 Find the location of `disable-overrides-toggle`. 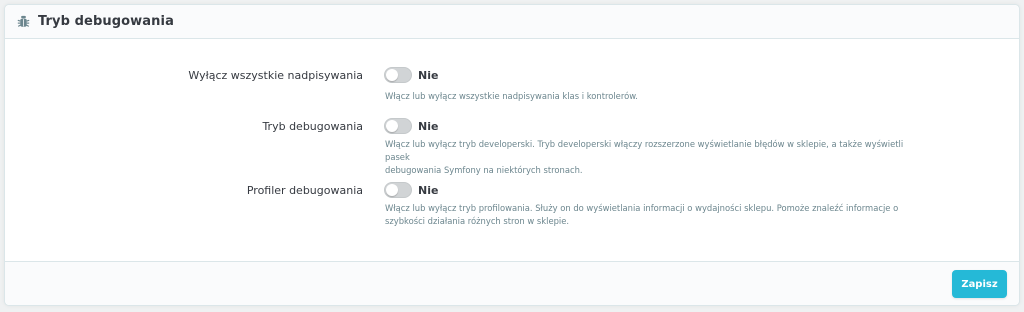

disable-overrides-toggle is located at coordinates (398, 75).